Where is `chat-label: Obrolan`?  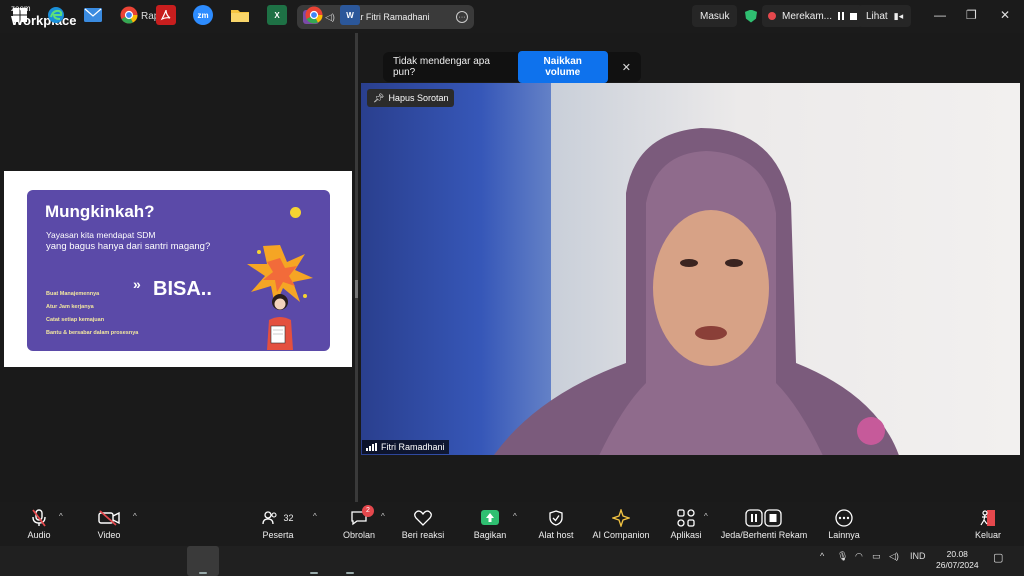 chat-label: Obrolan is located at coordinates (359, 534).